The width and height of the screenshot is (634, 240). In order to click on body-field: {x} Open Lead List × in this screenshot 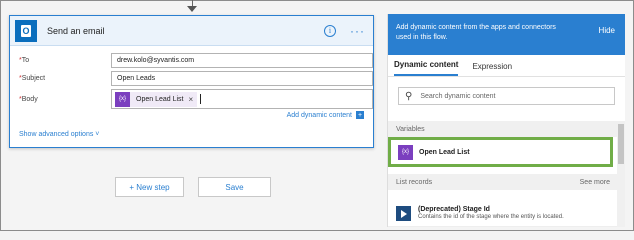, I will do `click(242, 99)`.